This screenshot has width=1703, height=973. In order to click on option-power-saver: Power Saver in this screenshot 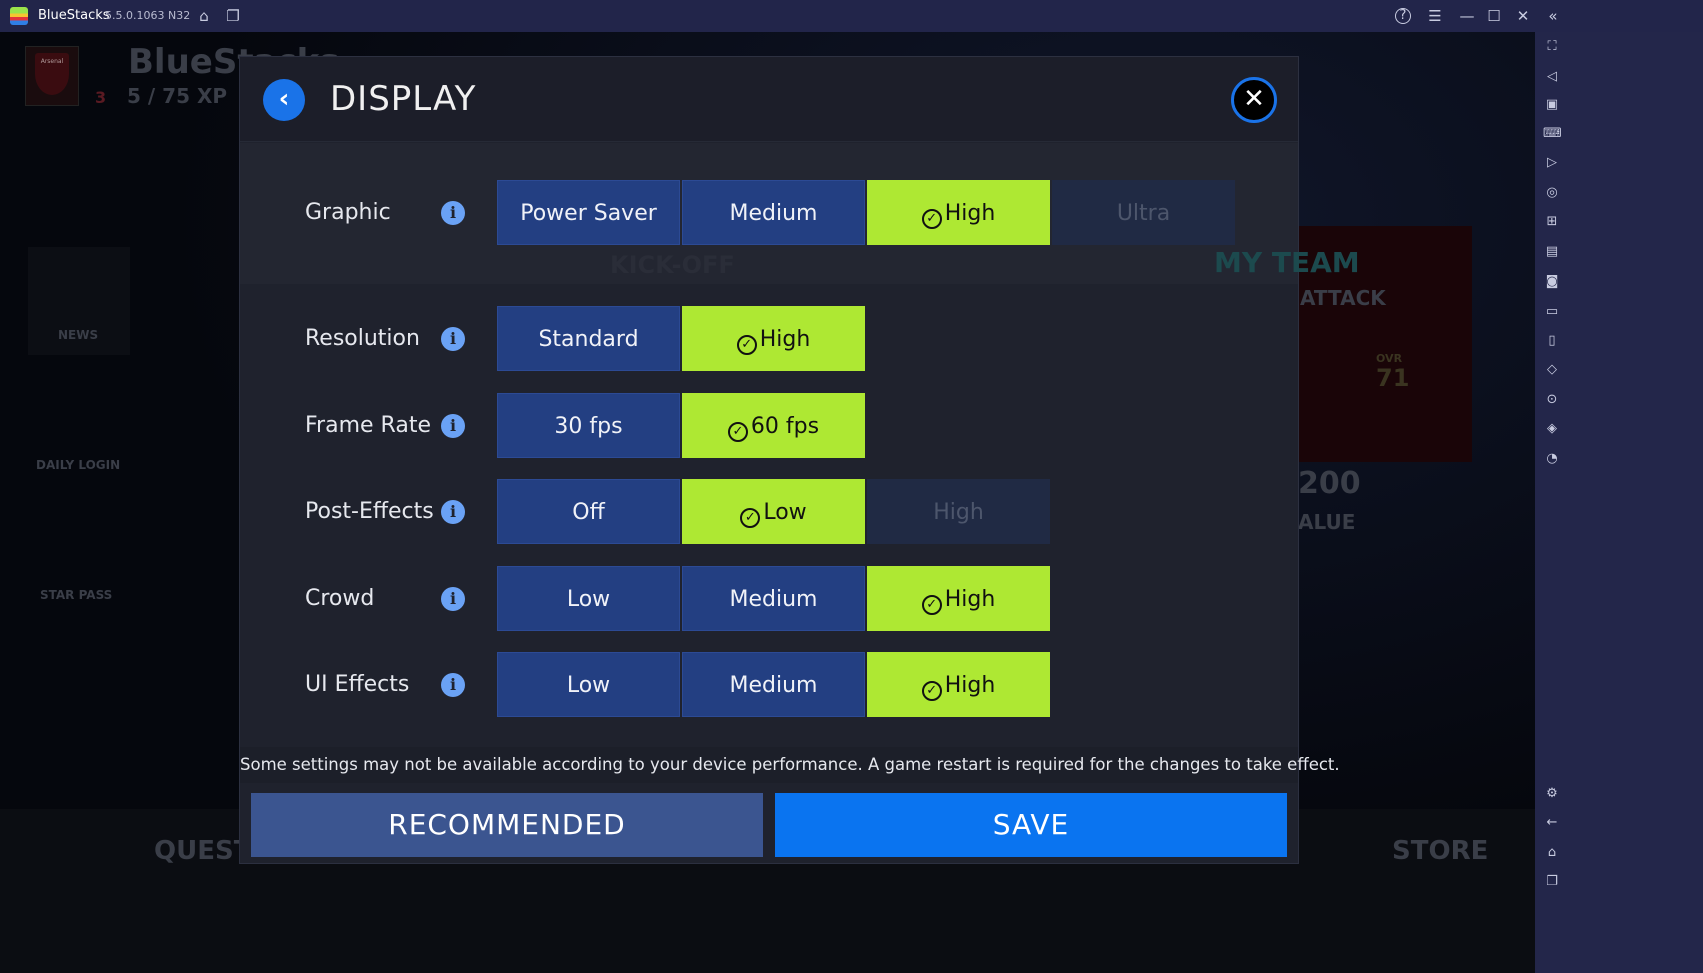, I will do `click(588, 212)`.